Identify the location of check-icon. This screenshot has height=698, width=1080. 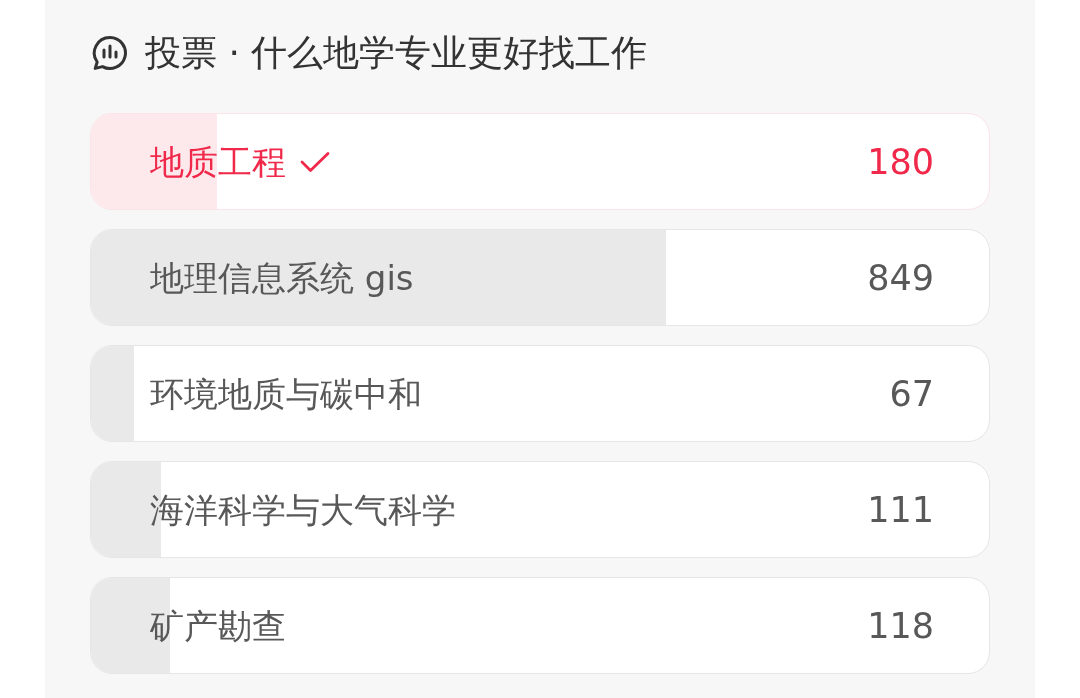
(315, 161).